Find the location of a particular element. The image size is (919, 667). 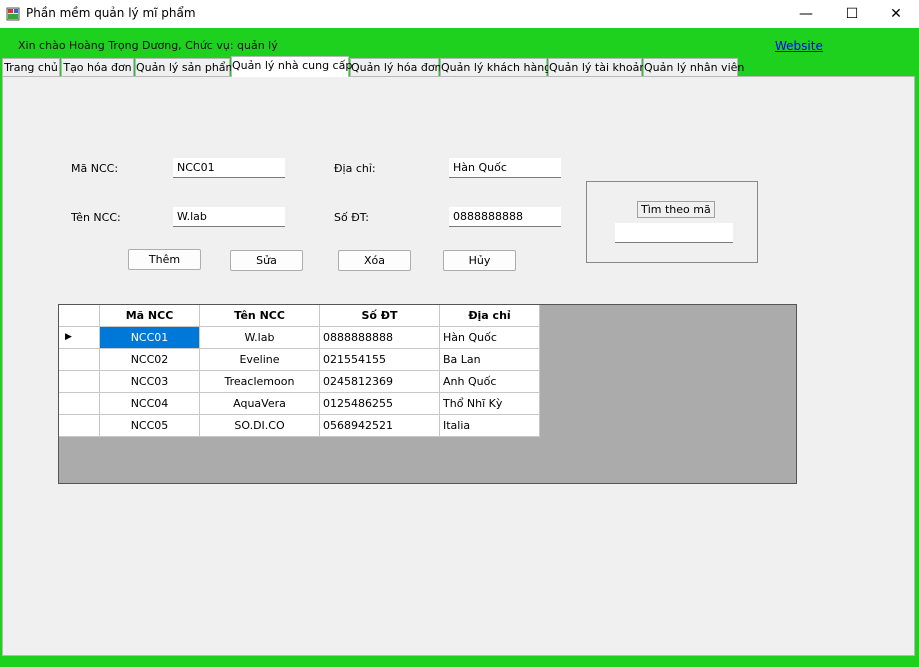

grid-header-row: Mã NCC Tên NCC Số ĐT Địa chỉ is located at coordinates (299, 316).